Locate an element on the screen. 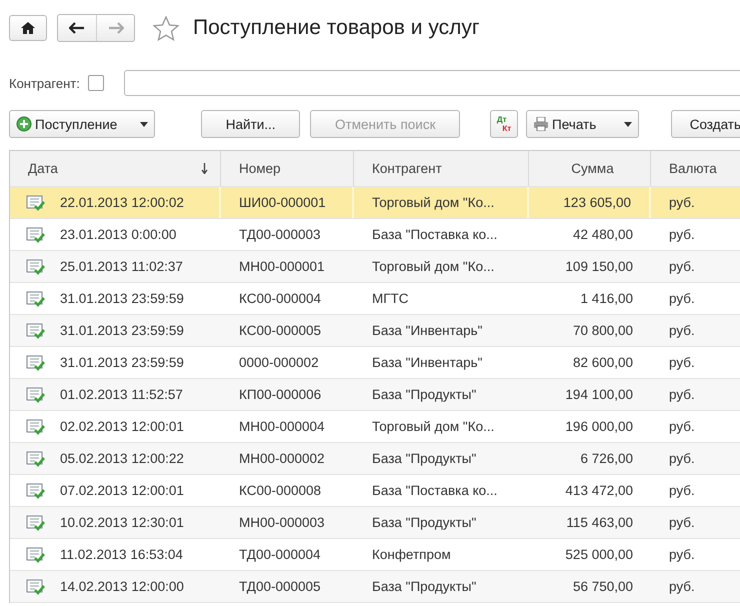  table-cell: 1 416,00 is located at coordinates (606, 298).